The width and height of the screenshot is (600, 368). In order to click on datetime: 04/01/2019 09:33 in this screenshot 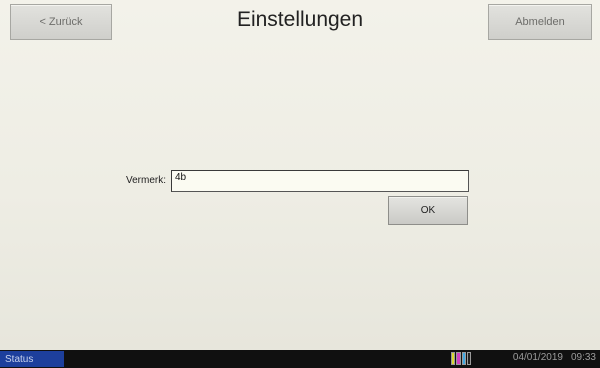, I will do `click(554, 357)`.